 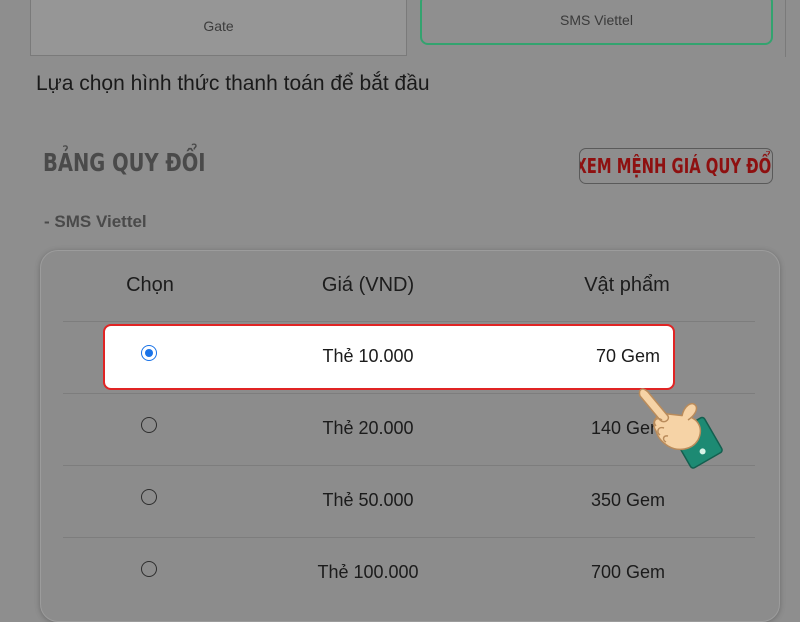 I want to click on view-denominations-label: XEM MỆNH GIÁ QUY ĐỔI, so click(x=676, y=166).